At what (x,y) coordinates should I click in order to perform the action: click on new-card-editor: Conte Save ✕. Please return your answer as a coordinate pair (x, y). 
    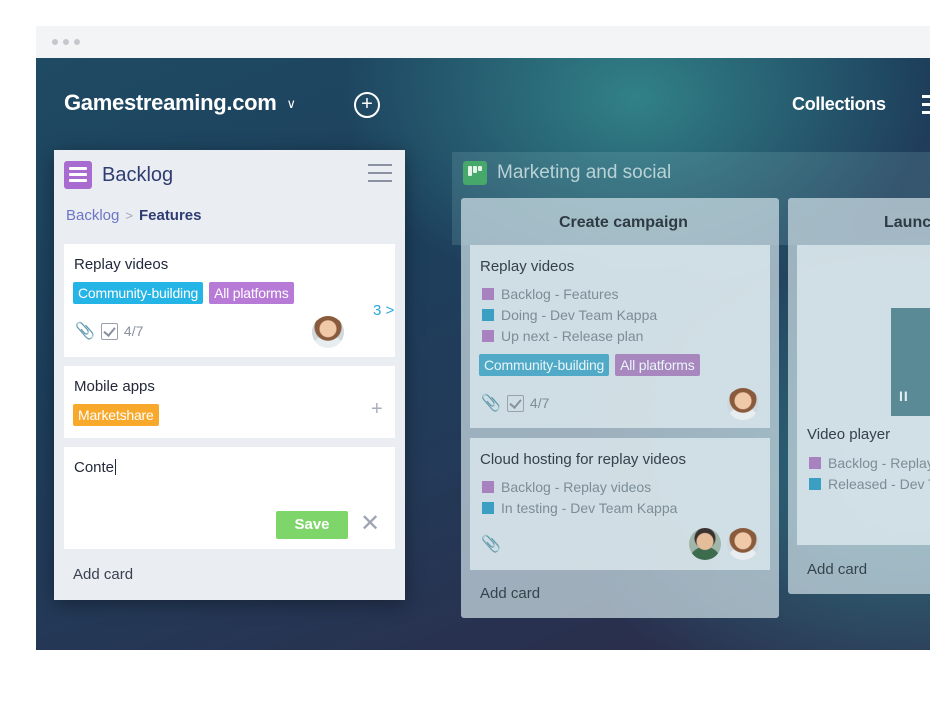
    Looking at the image, I should click on (229, 498).